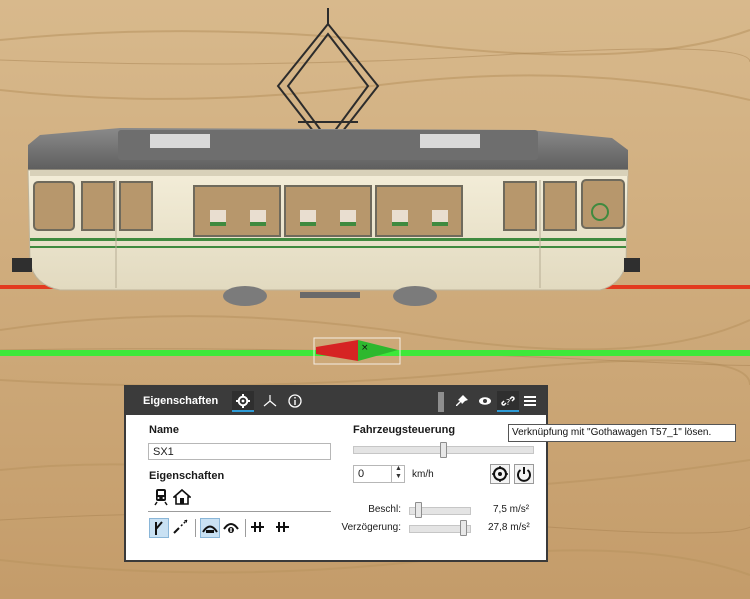 This screenshot has width=750, height=599. Describe the element at coordinates (509, 527) in the screenshot. I see `deceleration-value: 27,8 m/s²` at that location.